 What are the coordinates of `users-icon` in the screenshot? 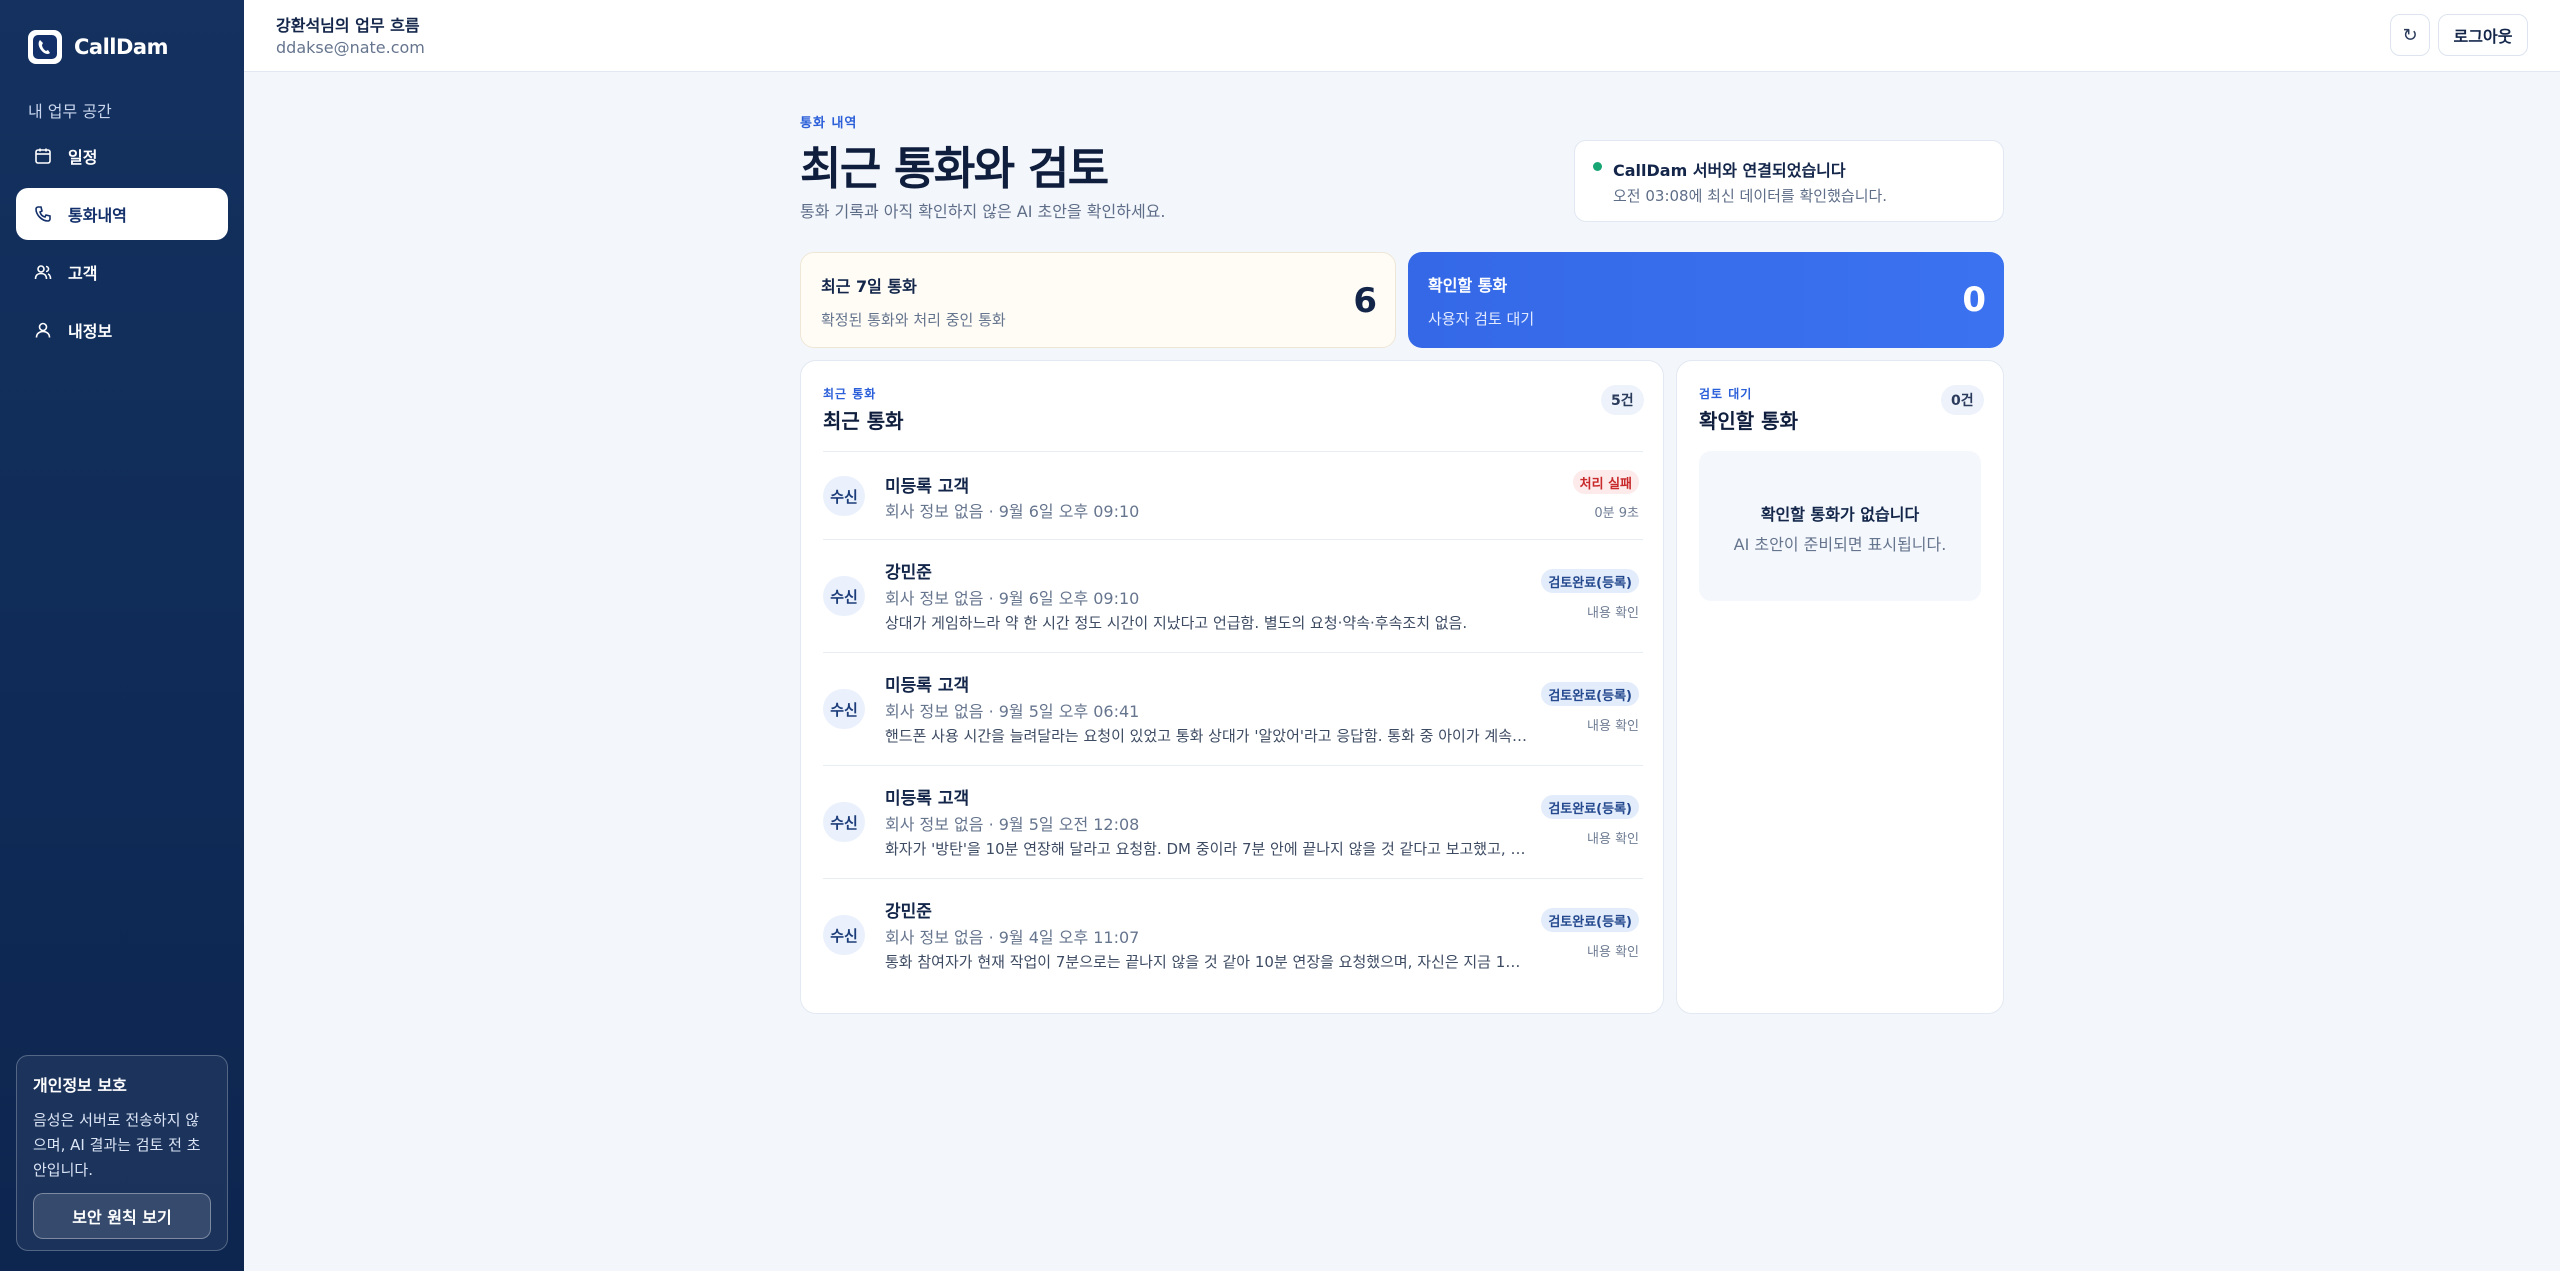 It's located at (43, 272).